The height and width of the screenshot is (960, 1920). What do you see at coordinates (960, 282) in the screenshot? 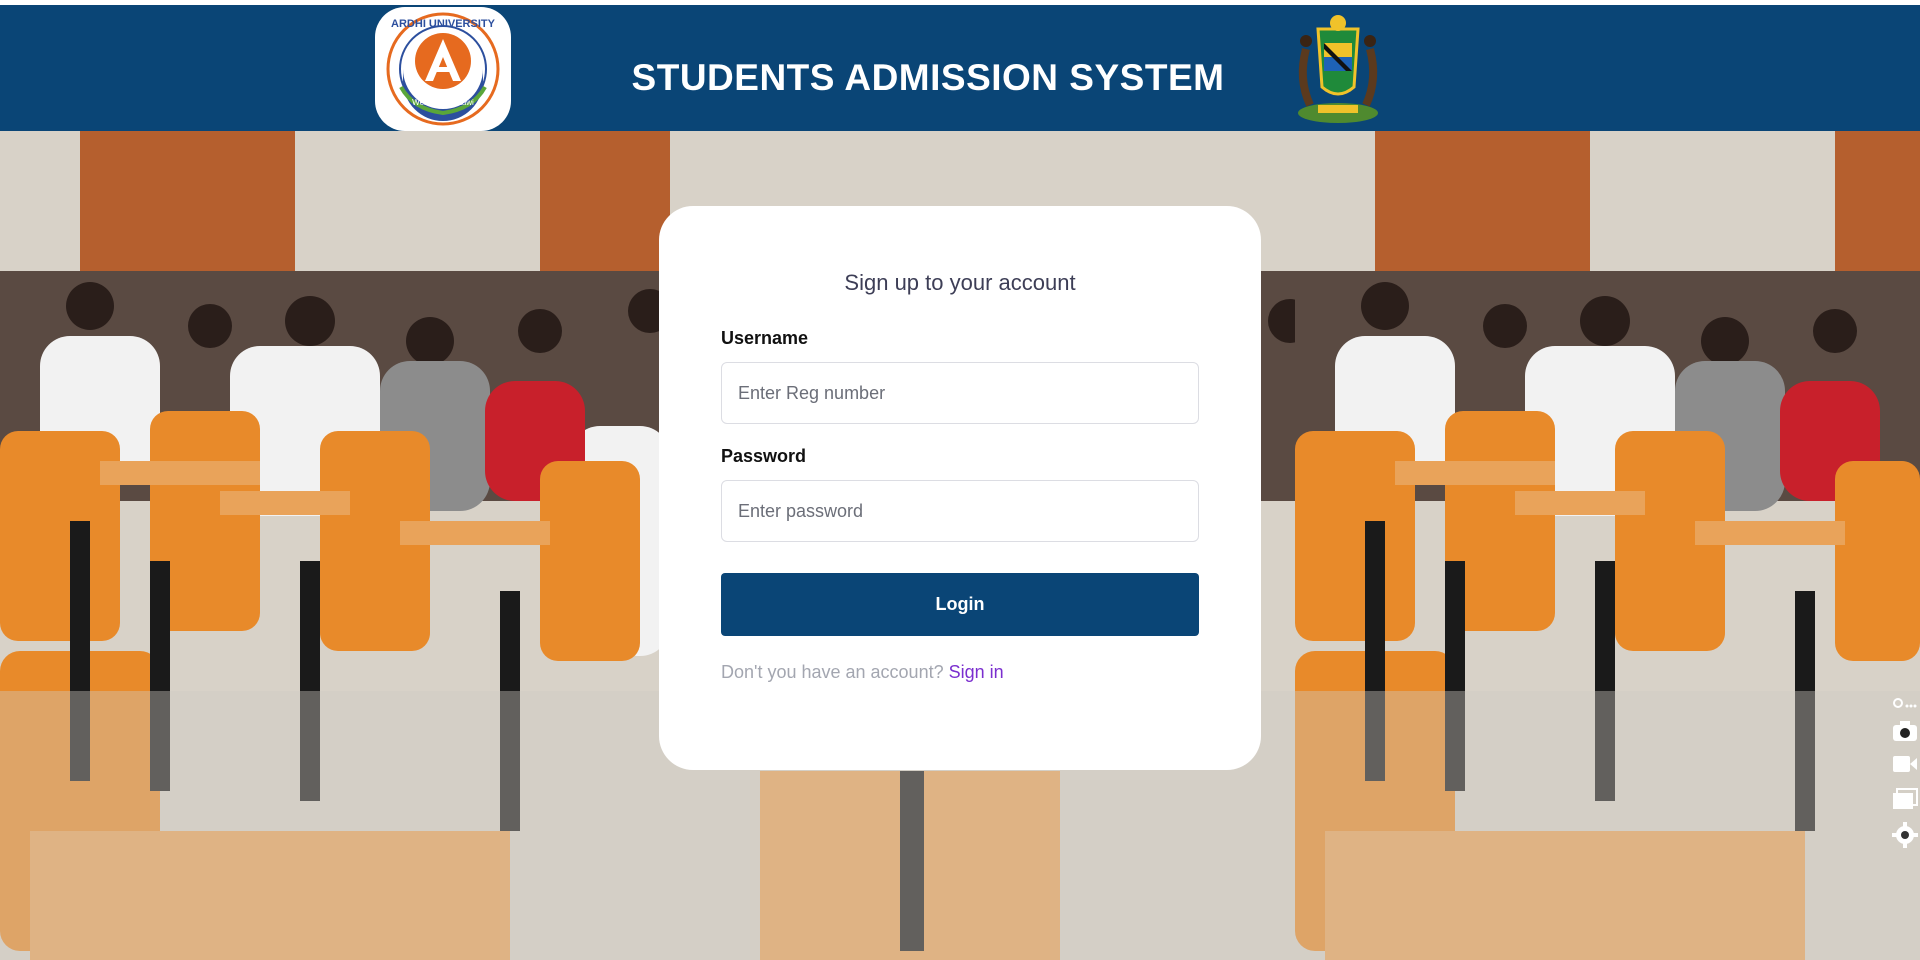
I see `card-title: Sign up to your account` at bounding box center [960, 282].